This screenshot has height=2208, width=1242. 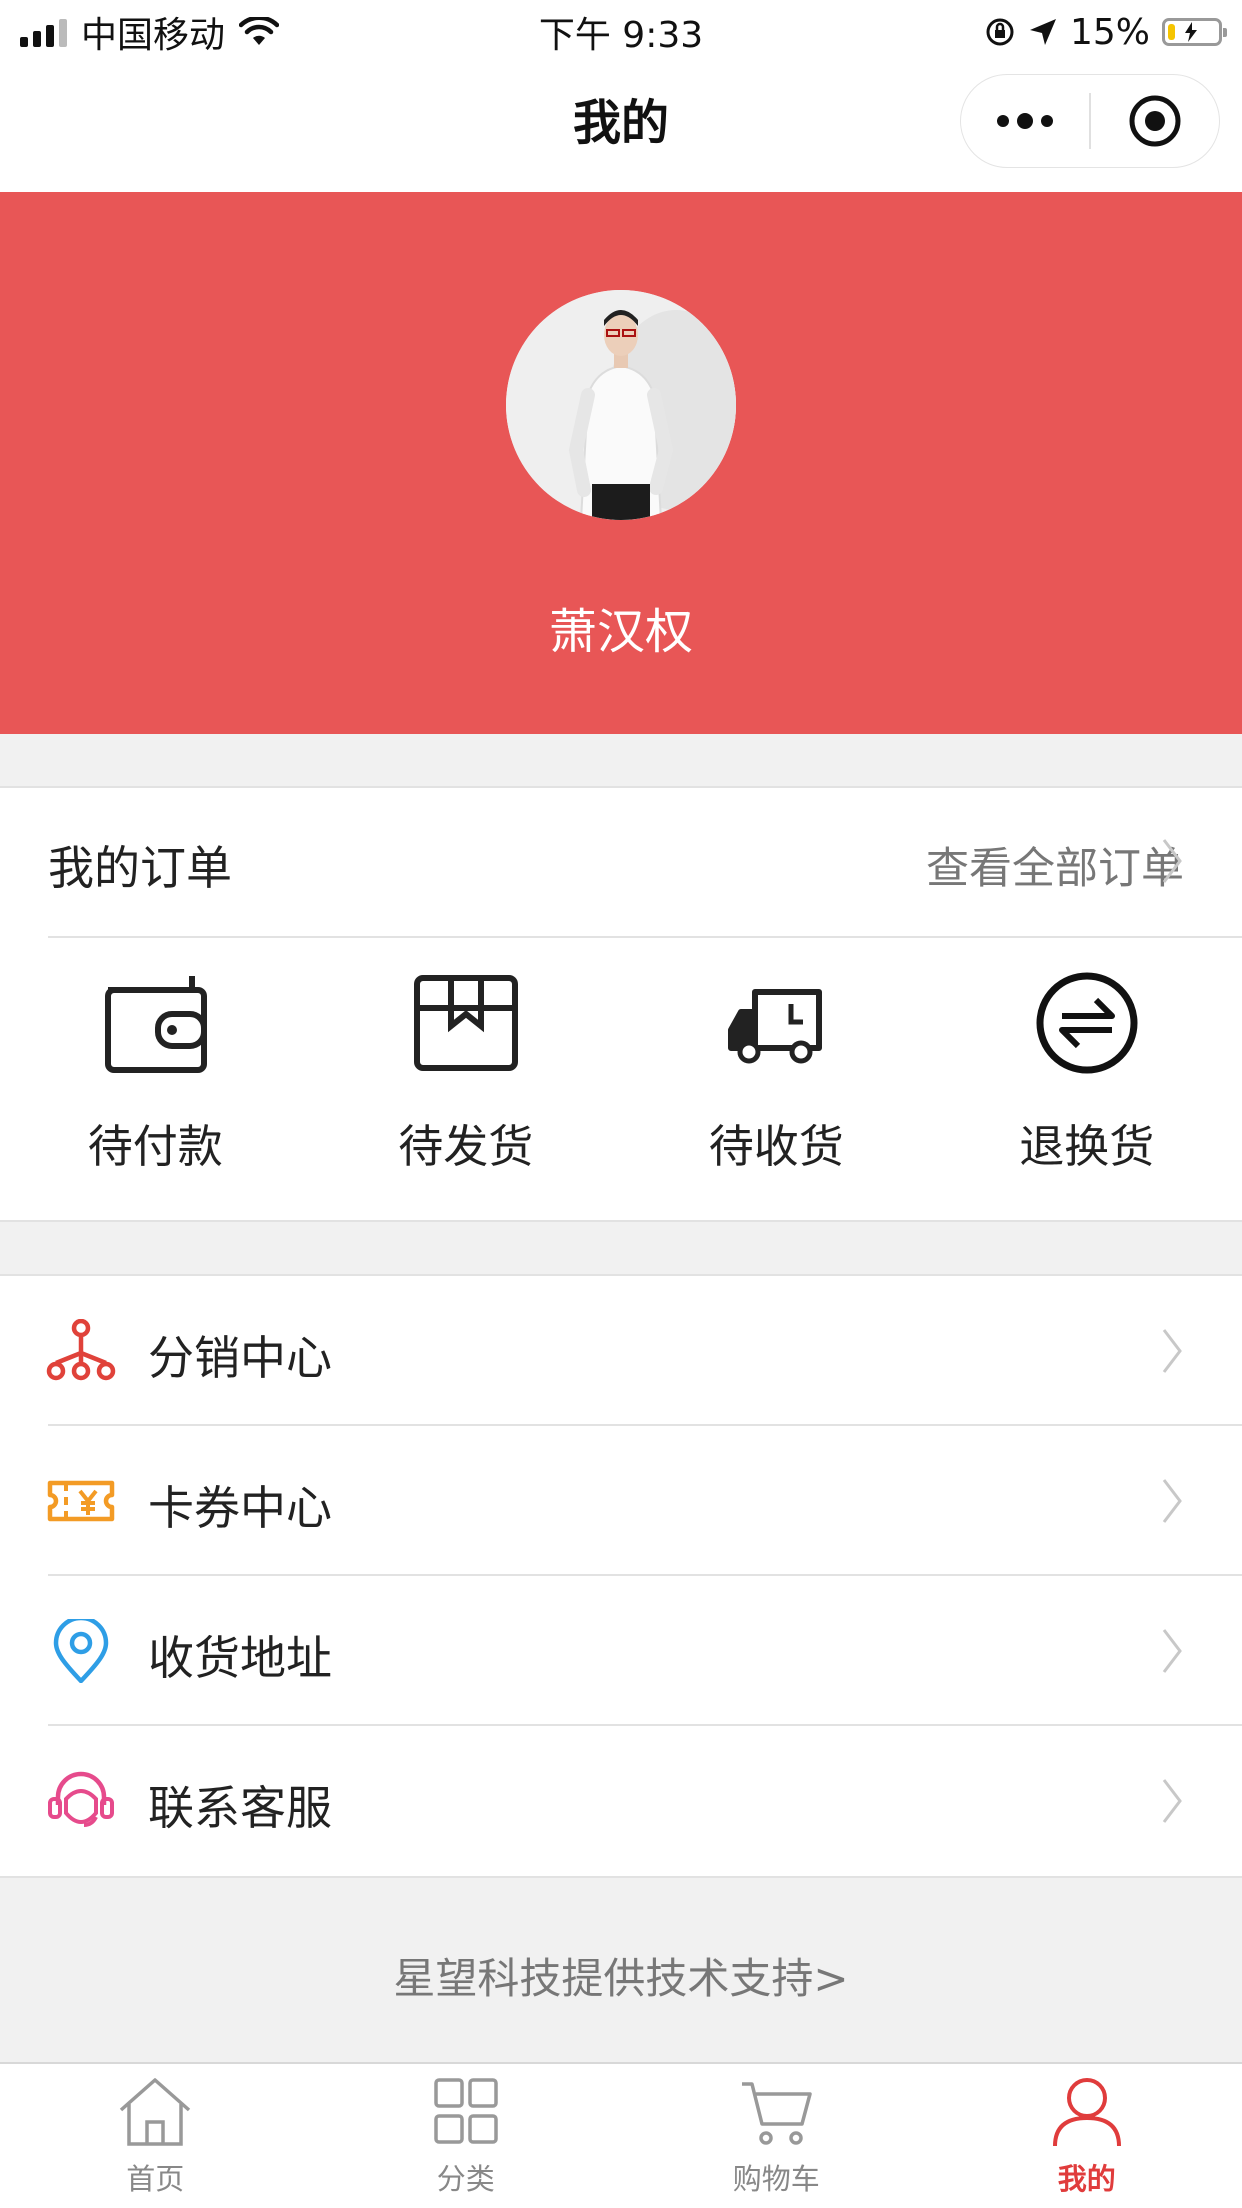 I want to click on tab-home: 首页, so click(x=155, y=2136).